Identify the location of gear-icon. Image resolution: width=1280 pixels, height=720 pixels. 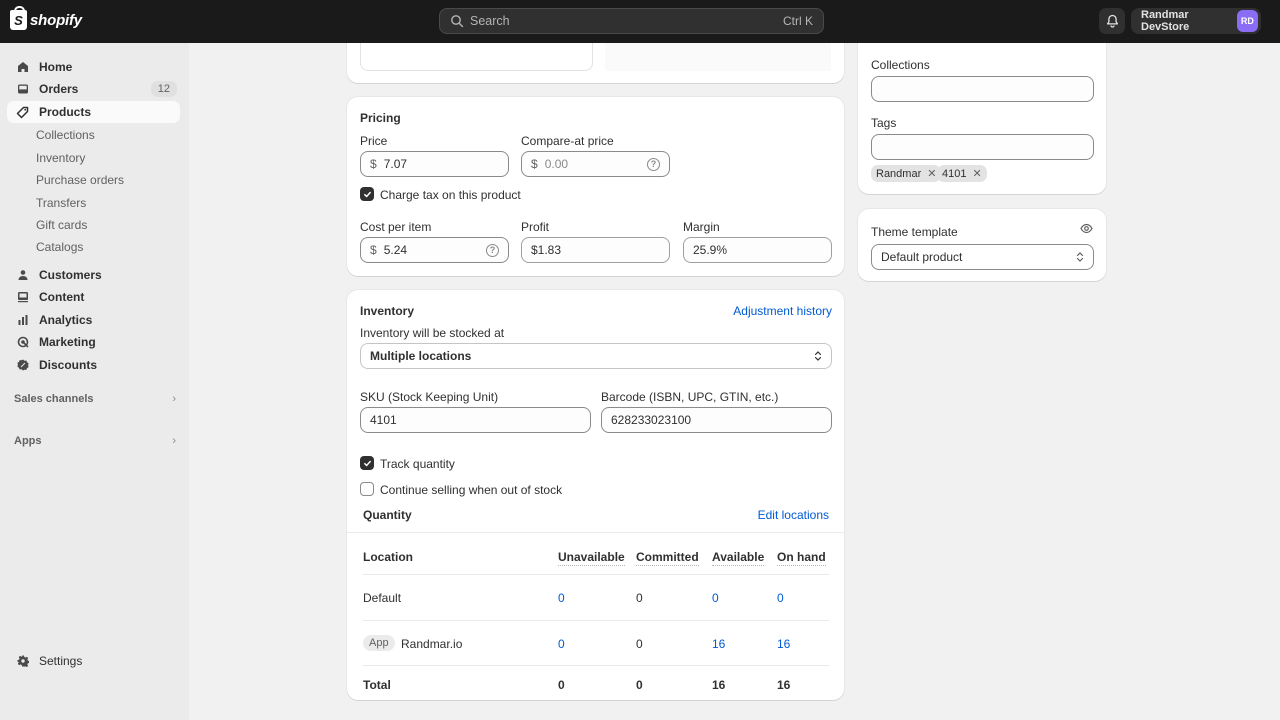
(22, 661).